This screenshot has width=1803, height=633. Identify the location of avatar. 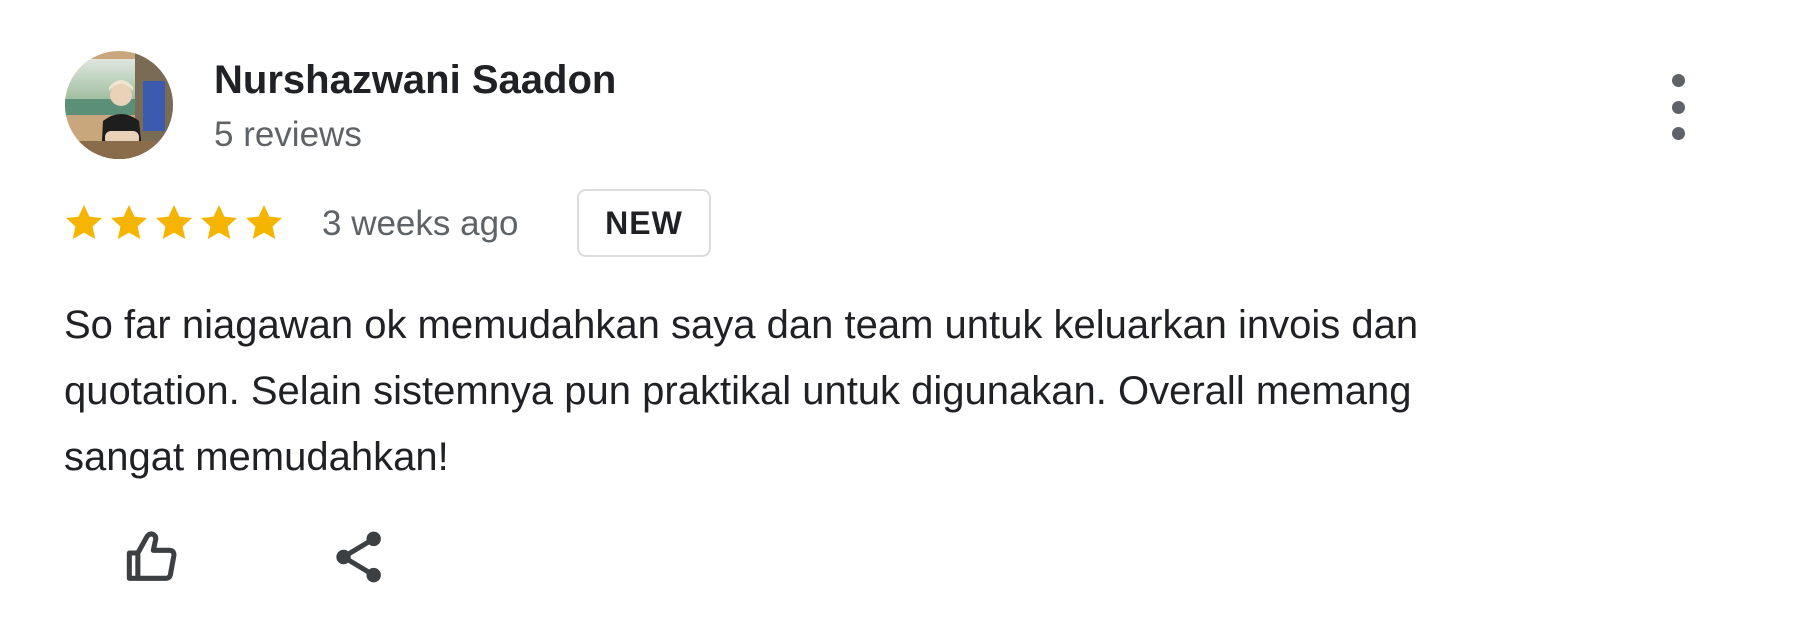
(119, 105).